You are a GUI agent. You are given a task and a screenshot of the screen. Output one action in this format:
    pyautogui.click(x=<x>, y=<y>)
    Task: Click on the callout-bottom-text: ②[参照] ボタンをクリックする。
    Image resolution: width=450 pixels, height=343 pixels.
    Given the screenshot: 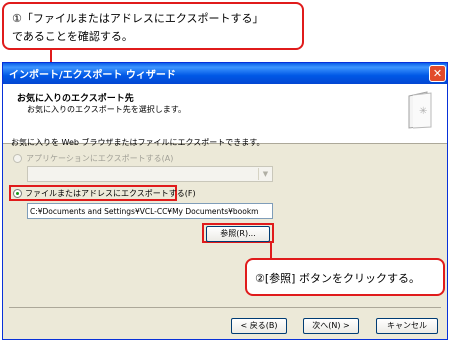 What is the action you would take?
    pyautogui.click(x=337, y=278)
    